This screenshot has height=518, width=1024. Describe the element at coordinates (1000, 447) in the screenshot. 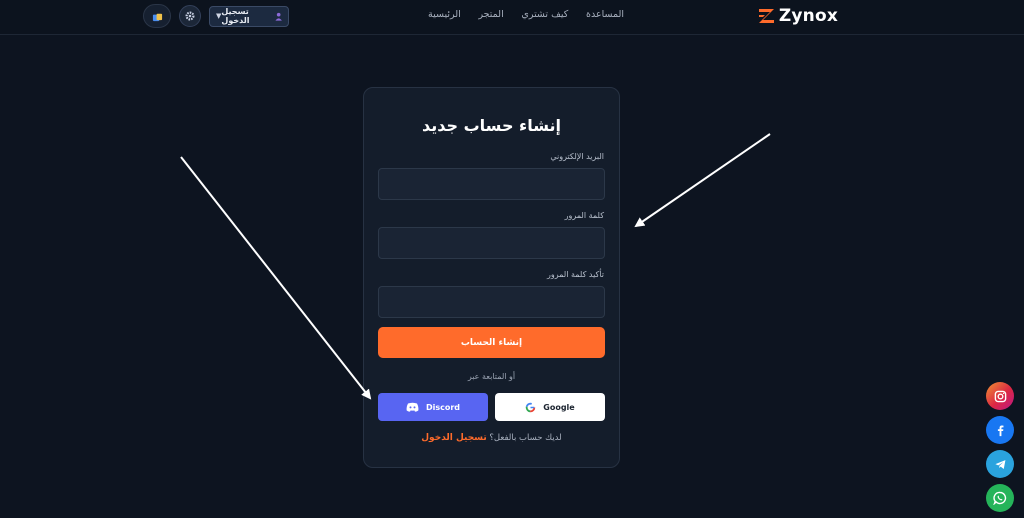

I see `floating-social-bar` at that location.